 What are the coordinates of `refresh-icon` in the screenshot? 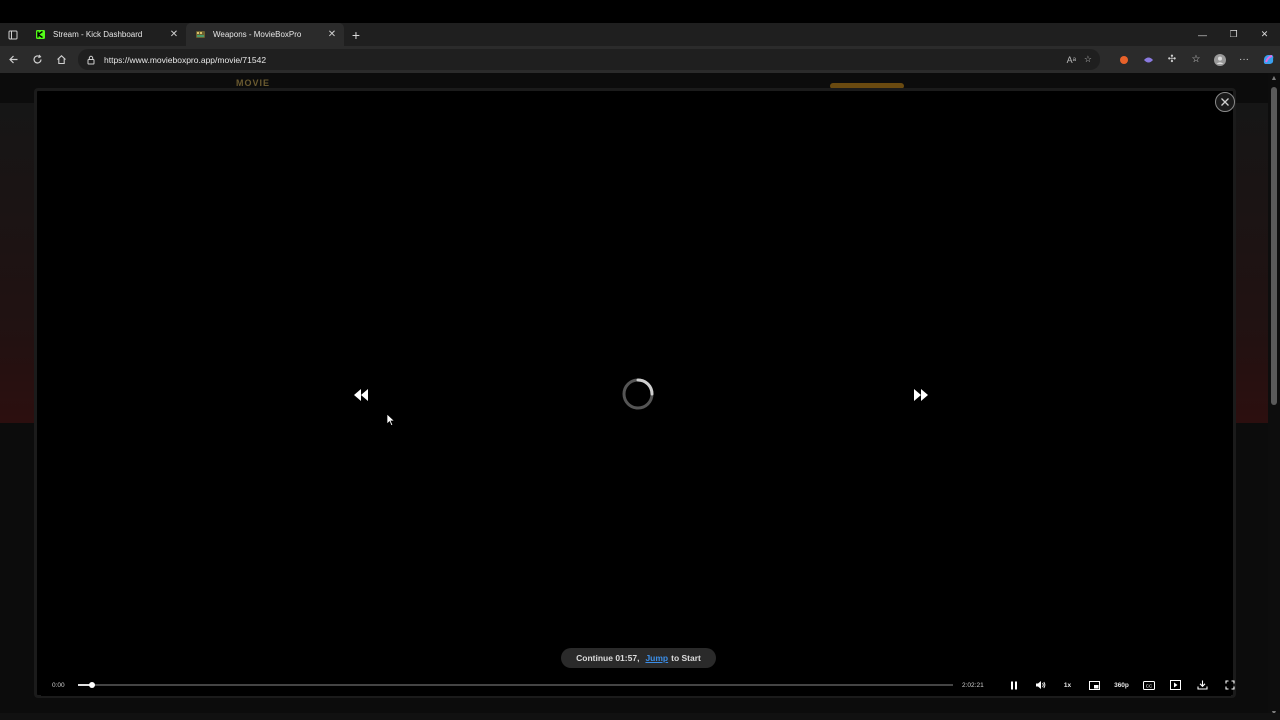 It's located at (37, 60).